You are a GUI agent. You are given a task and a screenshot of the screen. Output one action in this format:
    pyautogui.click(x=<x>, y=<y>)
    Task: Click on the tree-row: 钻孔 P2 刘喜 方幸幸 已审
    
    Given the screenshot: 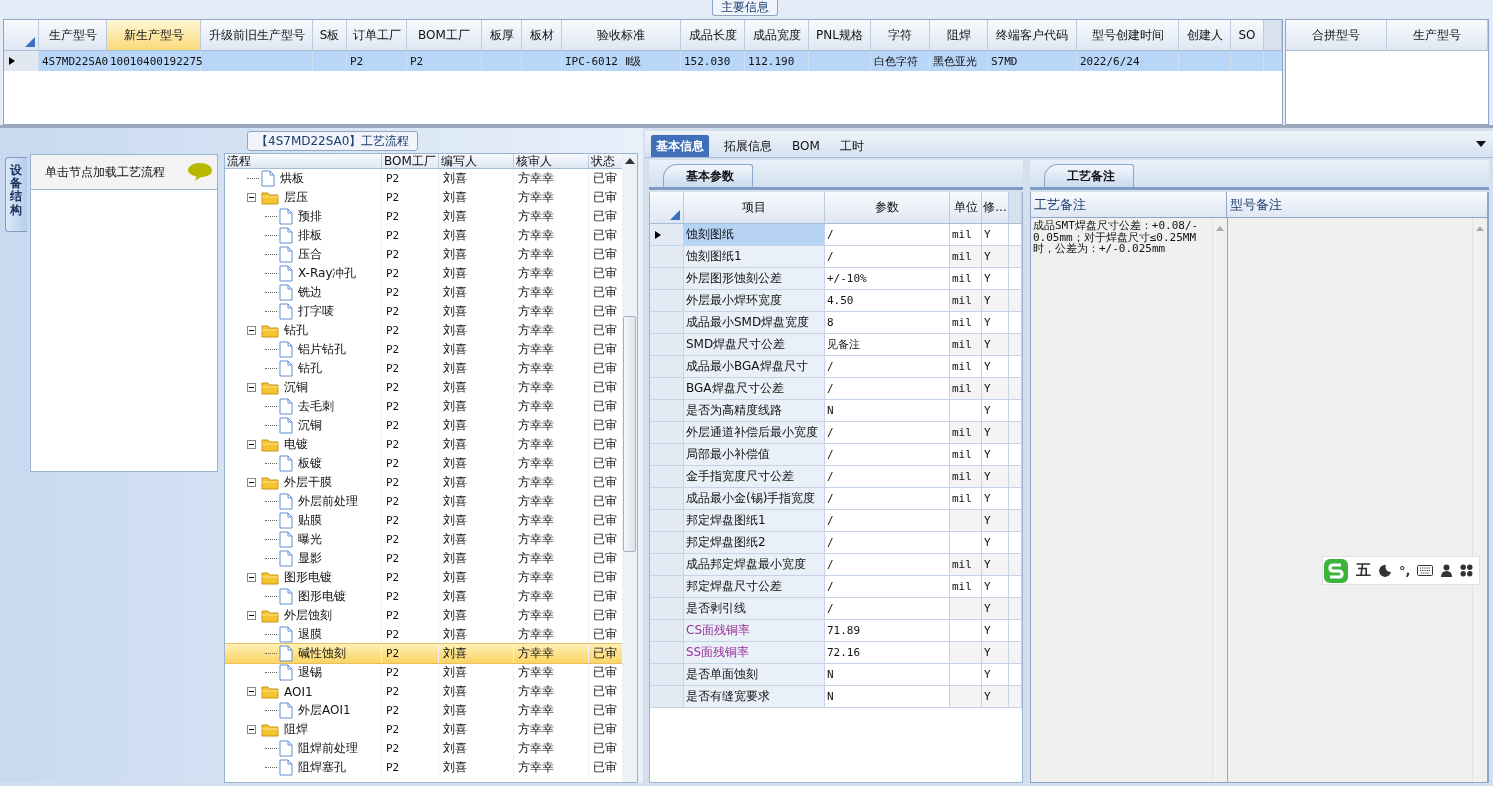 What is the action you would take?
    pyautogui.click(x=424, y=330)
    